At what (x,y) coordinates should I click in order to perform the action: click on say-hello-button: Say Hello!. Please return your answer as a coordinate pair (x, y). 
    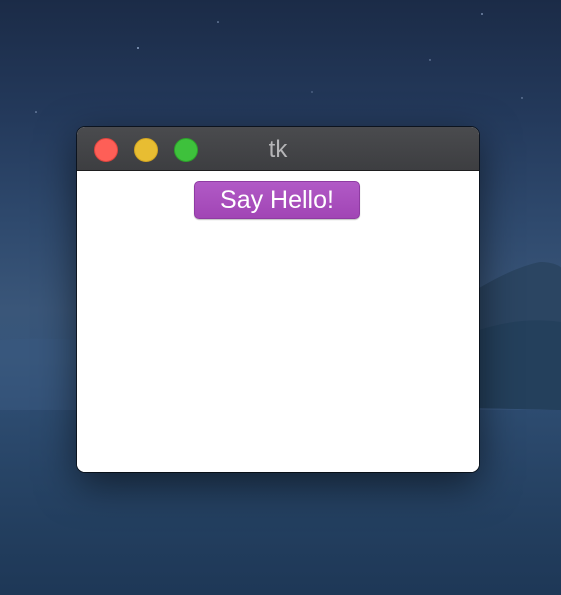
    Looking at the image, I should click on (277, 200).